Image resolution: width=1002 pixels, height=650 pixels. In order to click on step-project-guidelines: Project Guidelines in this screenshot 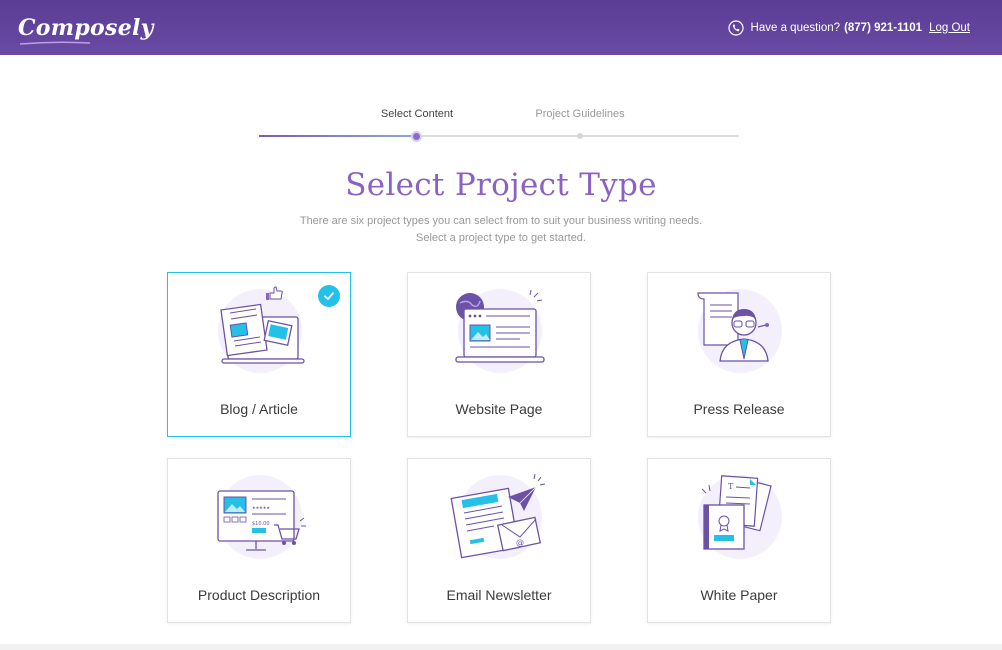, I will do `click(579, 114)`.